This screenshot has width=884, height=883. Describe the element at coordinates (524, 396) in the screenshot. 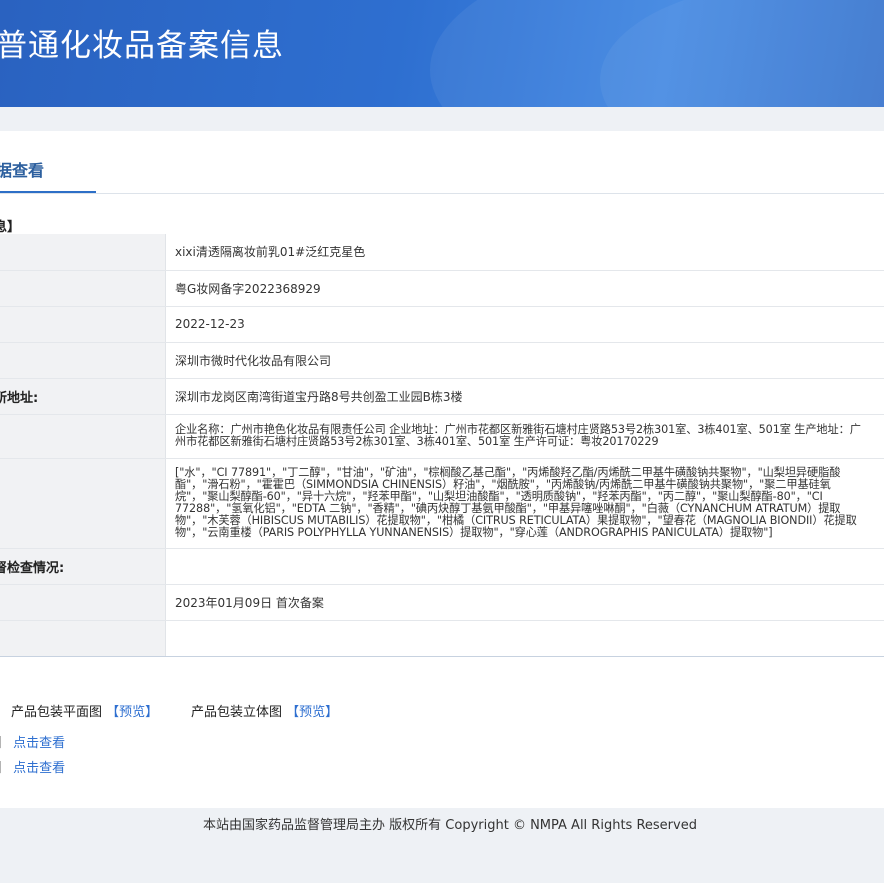

I see `row-value: 深圳市龙岗区南湾街道宝丹路8号共创盈工业园B栋3楼` at that location.